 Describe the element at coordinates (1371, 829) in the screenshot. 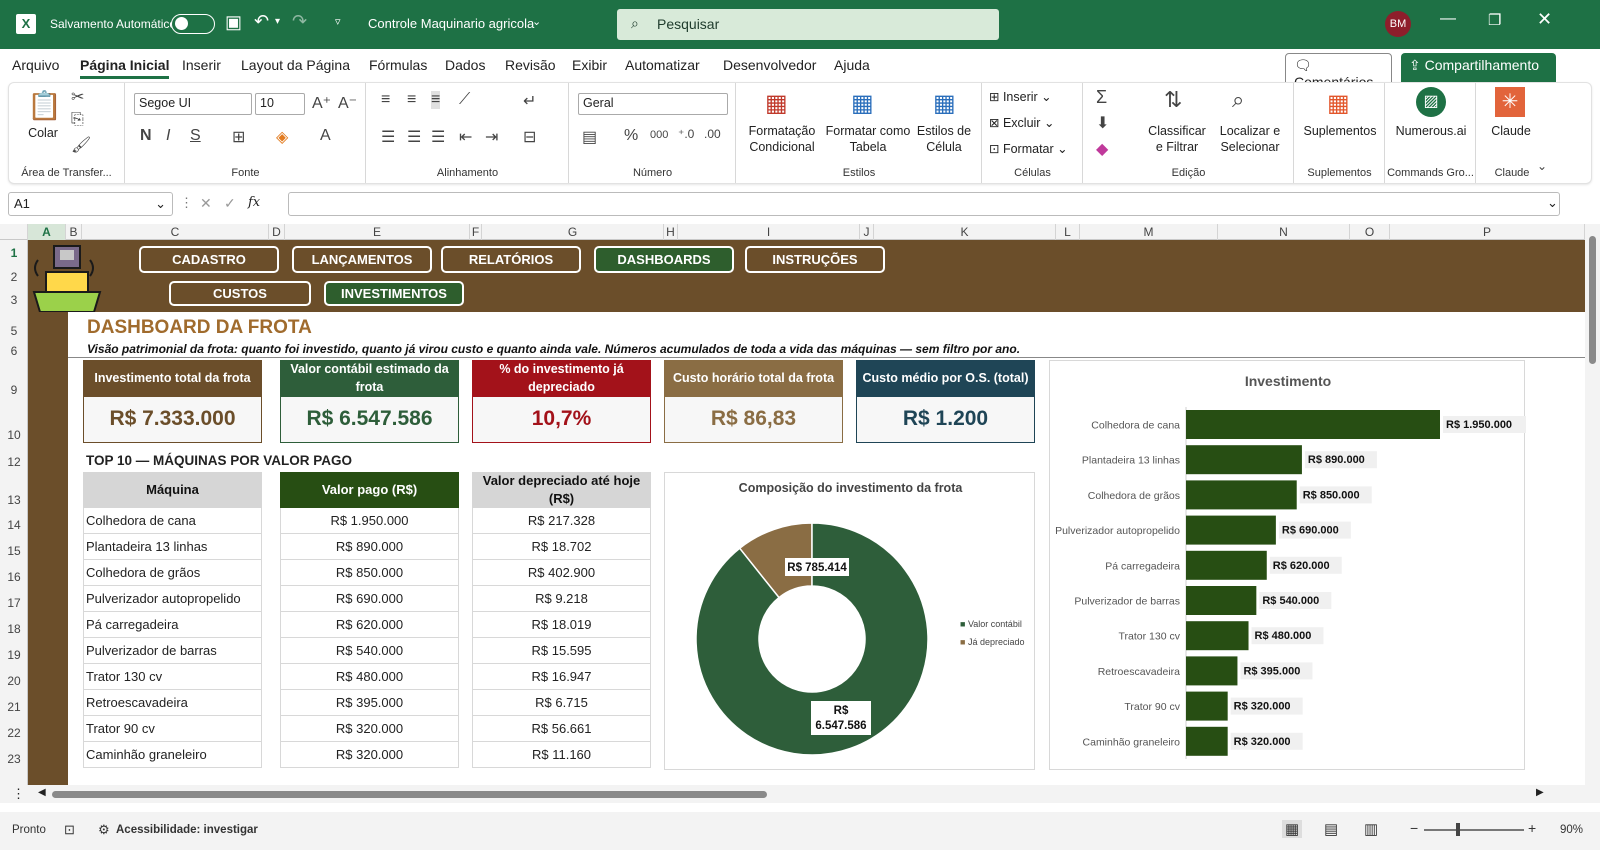

I see `page-break-icon: ▥` at that location.